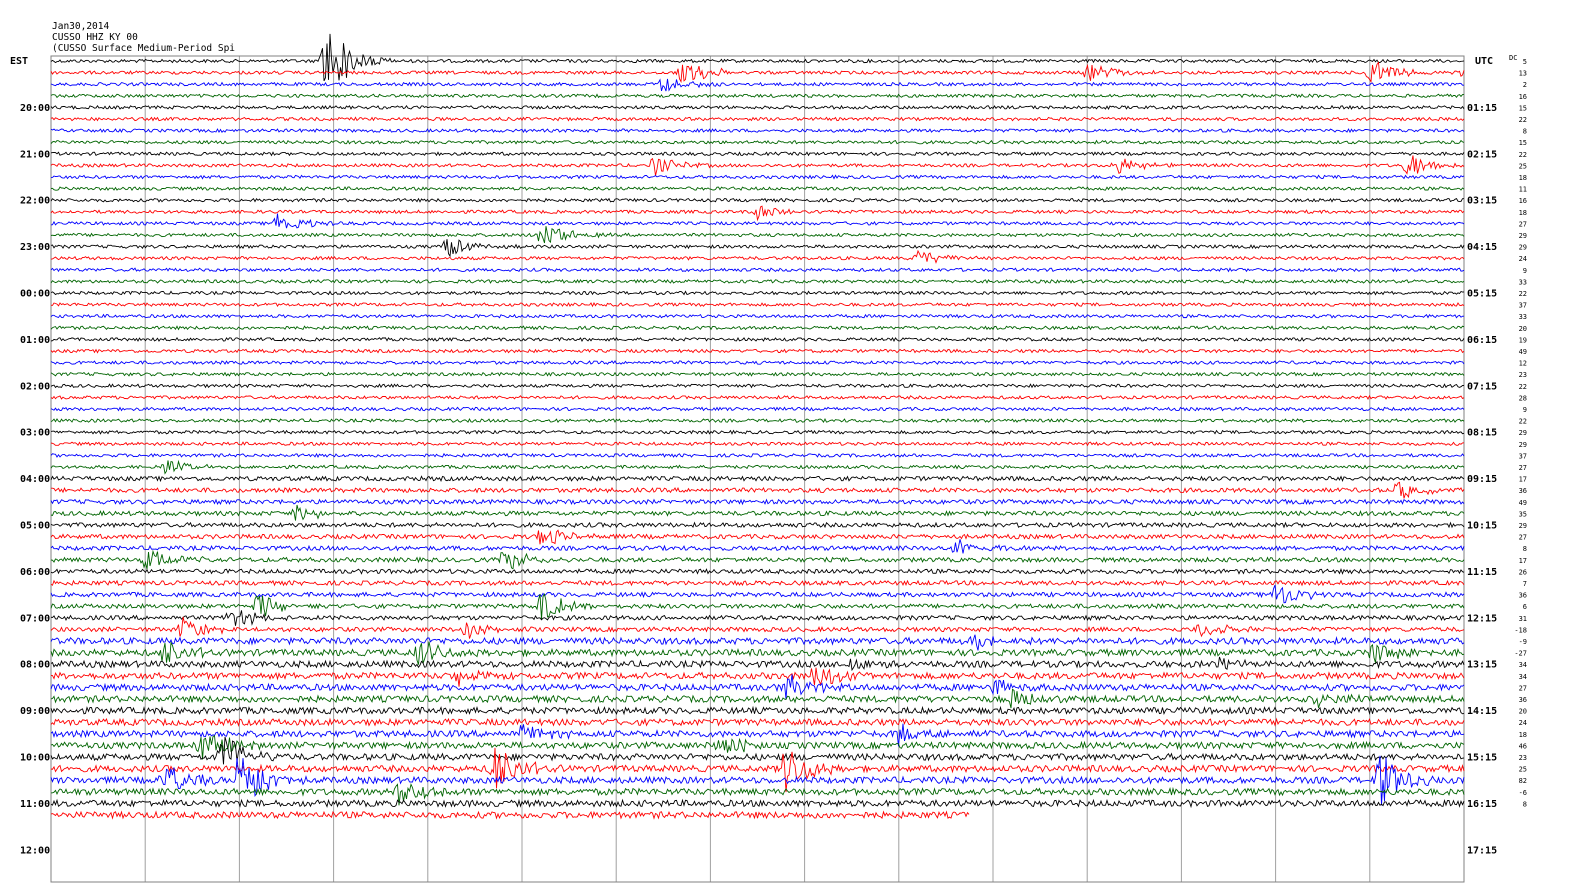 The width and height of the screenshot is (1580, 889). Describe the element at coordinates (95, 37) in the screenshot. I see `header-channel: CUSSO HHZ KY 00` at that location.